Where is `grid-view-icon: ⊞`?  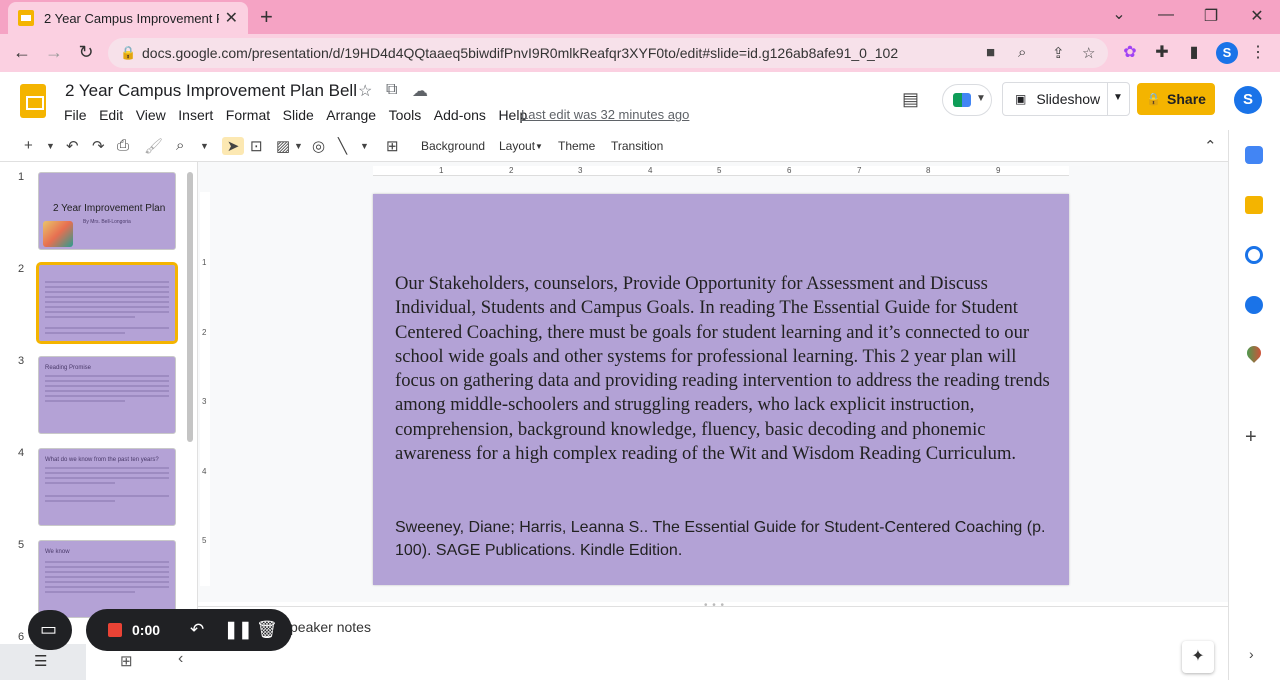
grid-view-icon: ⊞ is located at coordinates (126, 661).